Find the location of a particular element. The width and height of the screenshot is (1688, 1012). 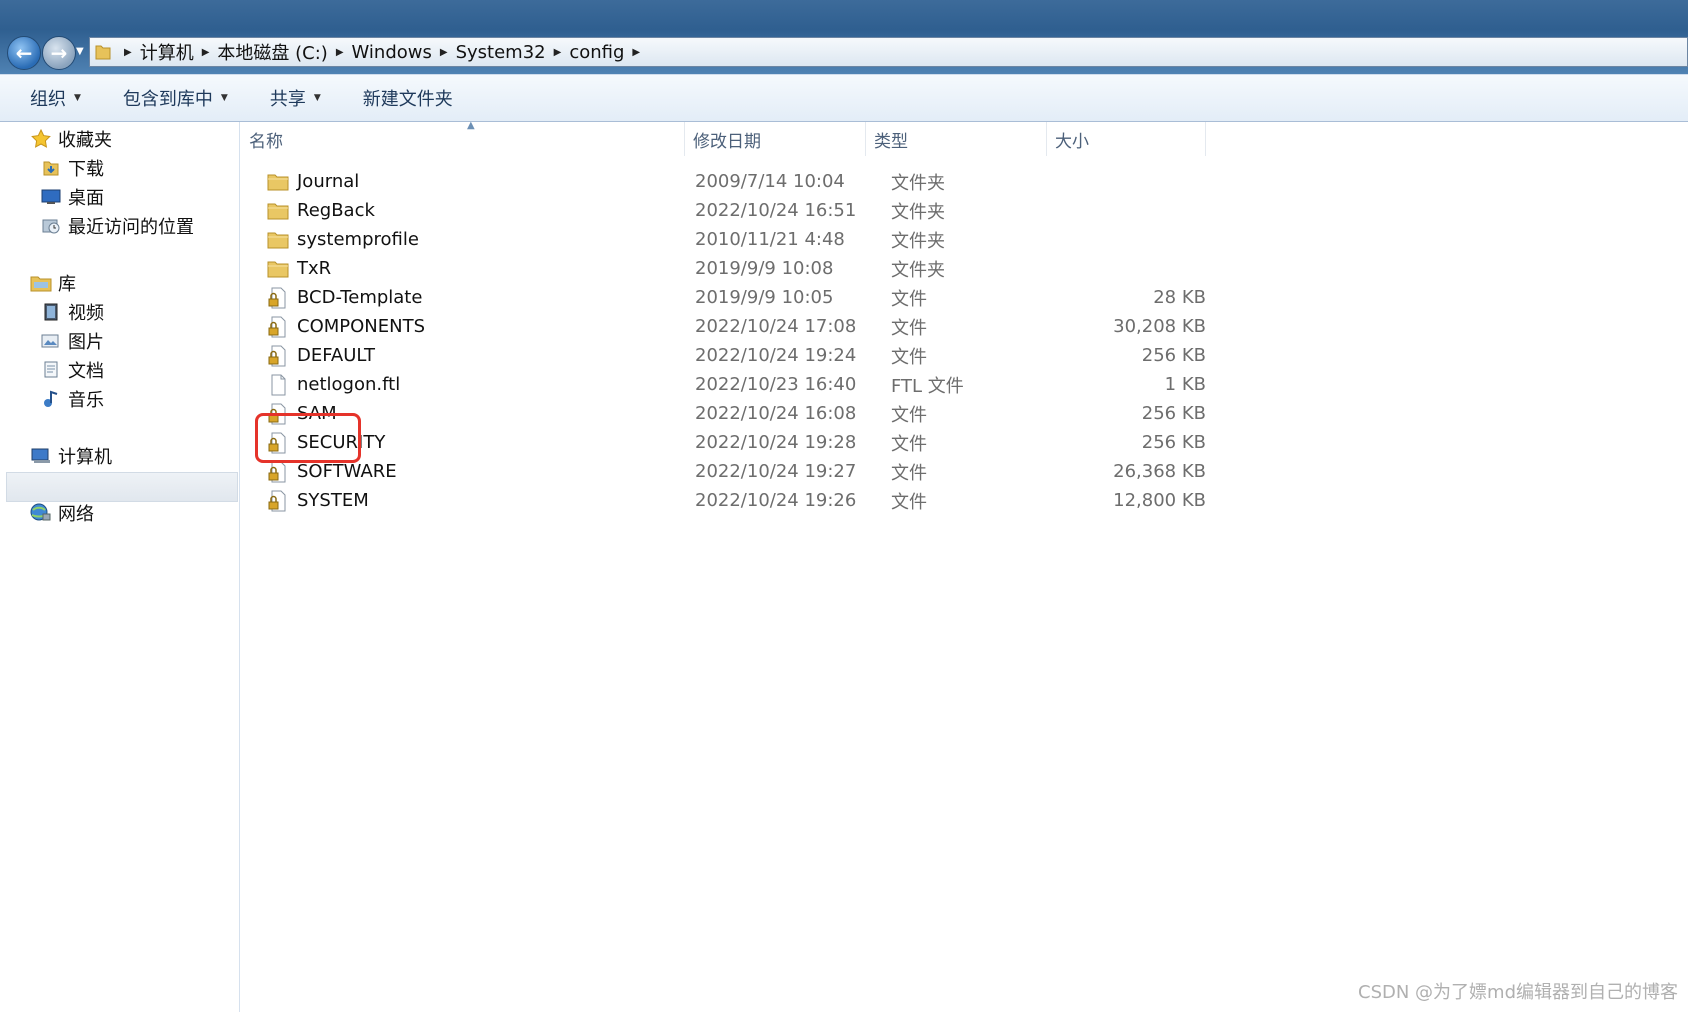

file-date-modified: 2022/10/24 19:27 is located at coordinates (776, 471).